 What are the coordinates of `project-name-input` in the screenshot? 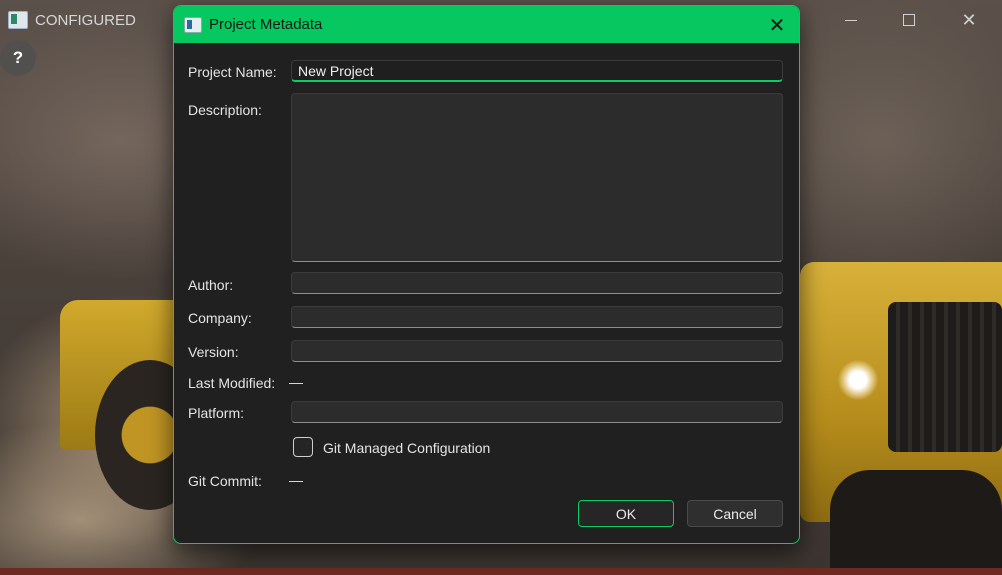 It's located at (537, 71).